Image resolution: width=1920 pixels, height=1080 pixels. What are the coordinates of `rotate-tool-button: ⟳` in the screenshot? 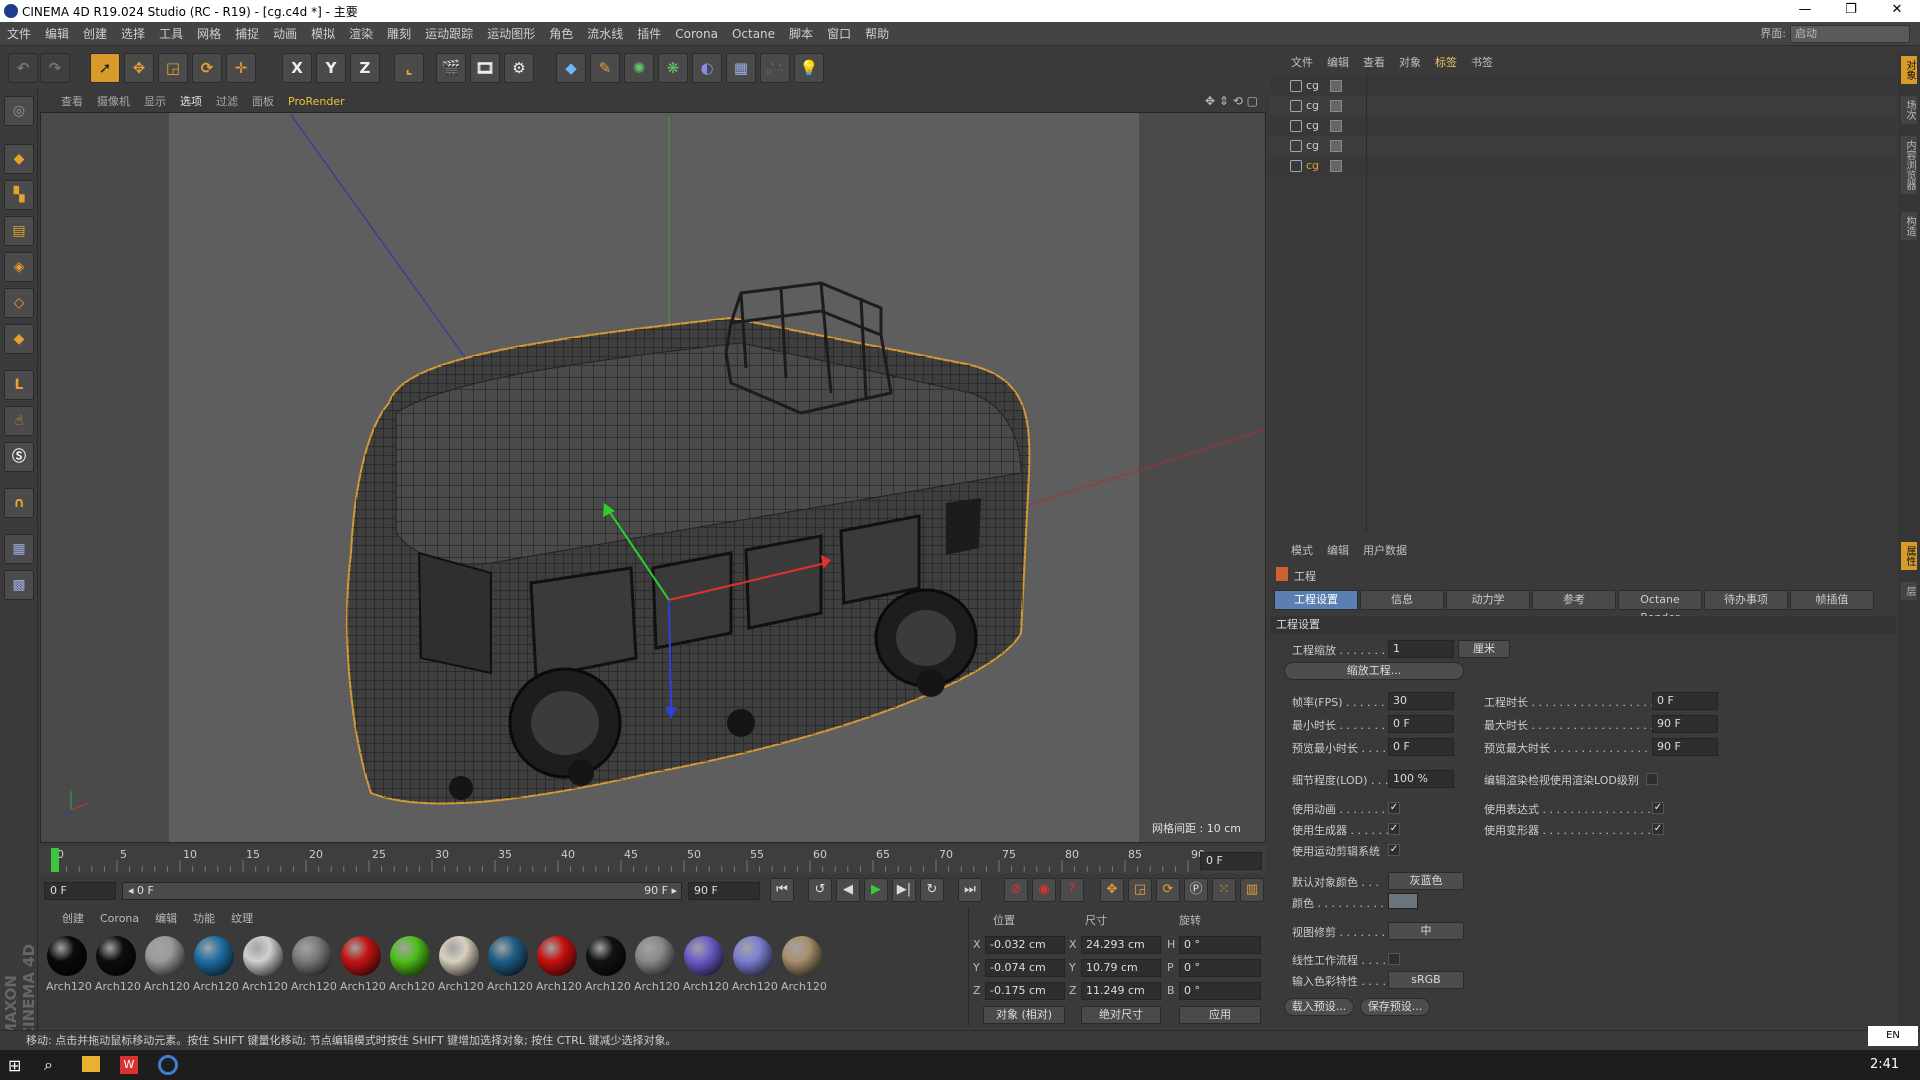 It's located at (207, 68).